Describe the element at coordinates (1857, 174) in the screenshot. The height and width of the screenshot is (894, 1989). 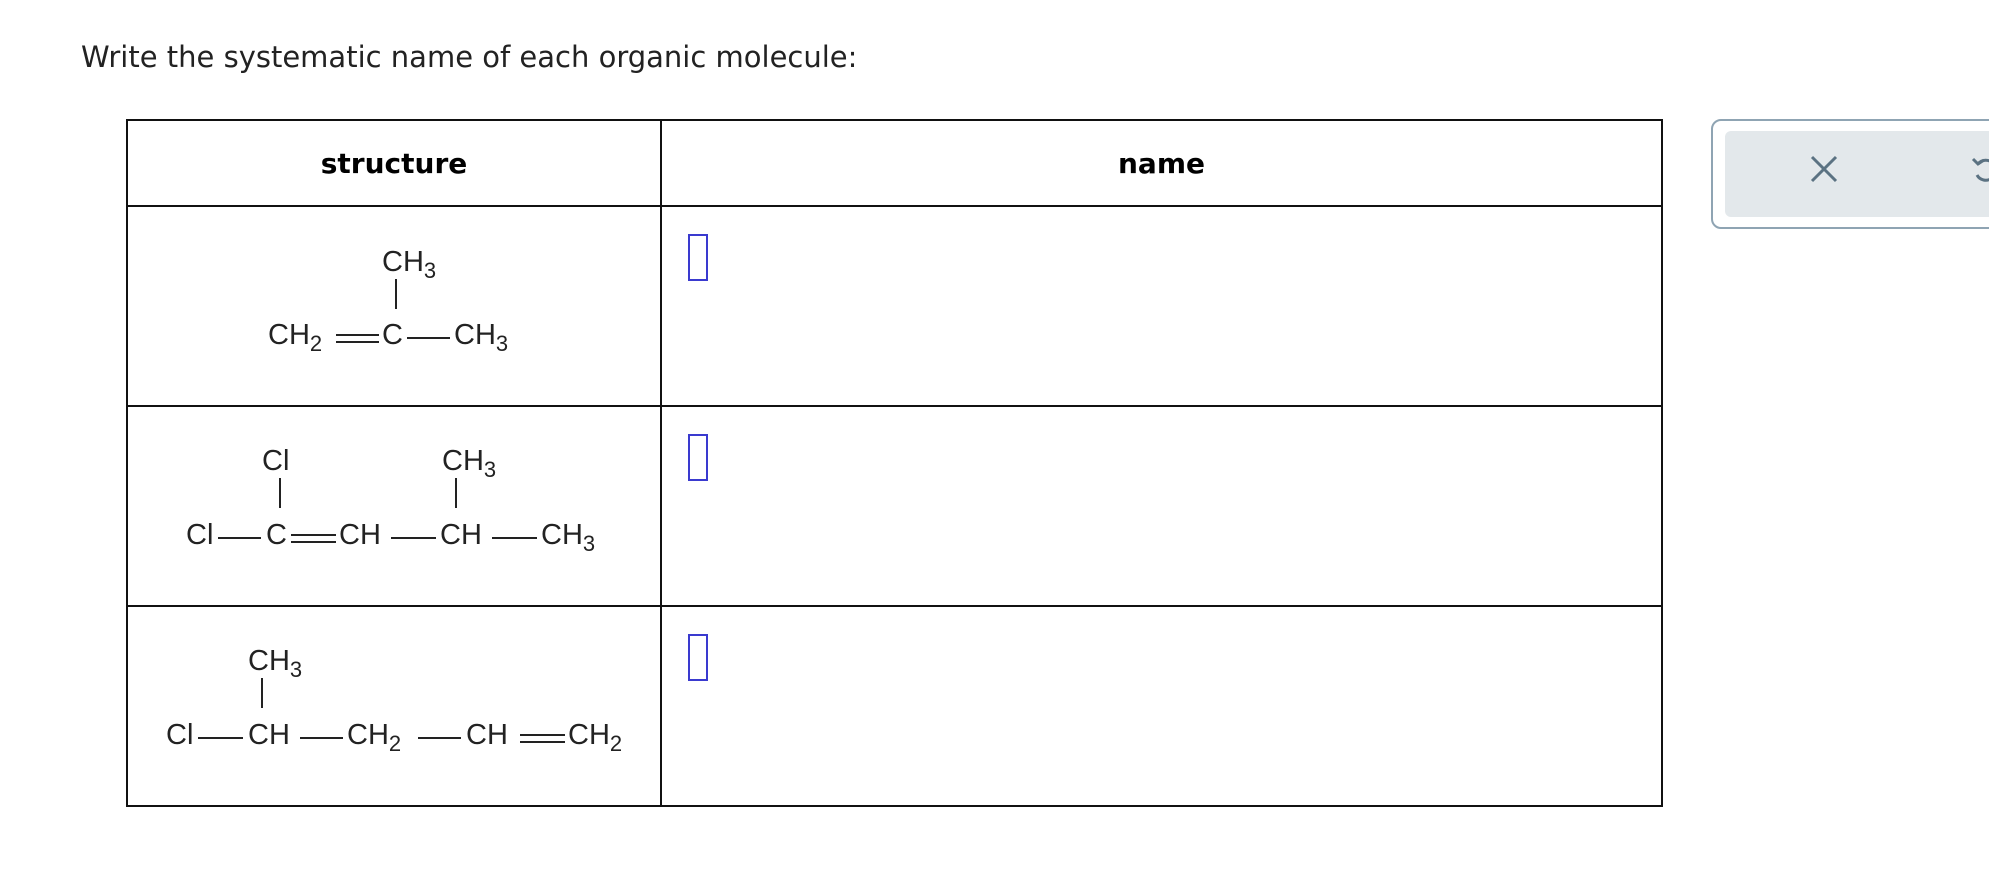
I see `toolbox-panel` at that location.